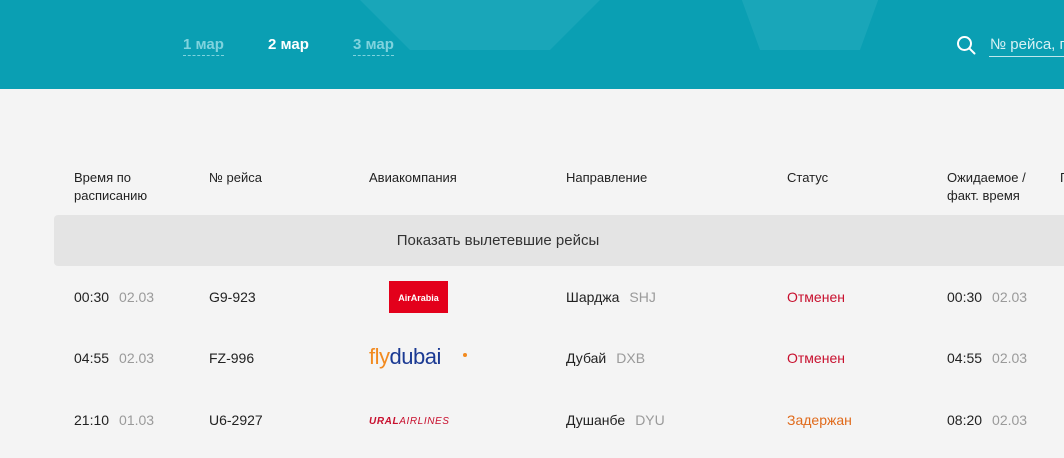  Describe the element at coordinates (816, 297) in the screenshot. I see `table-row-1-status: Отменен` at that location.